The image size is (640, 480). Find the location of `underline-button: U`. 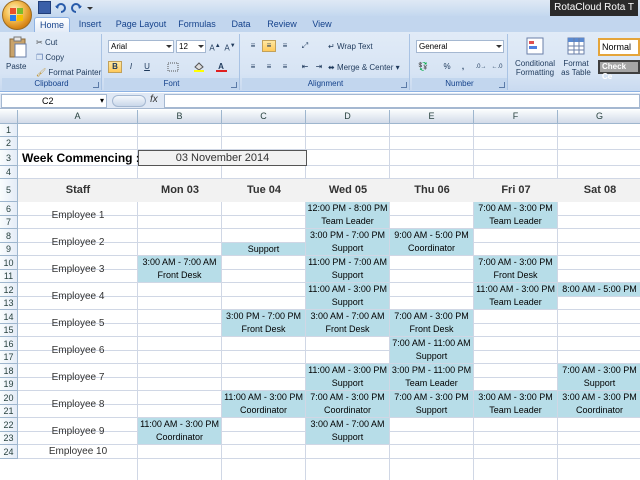

underline-button: U is located at coordinates (147, 67).